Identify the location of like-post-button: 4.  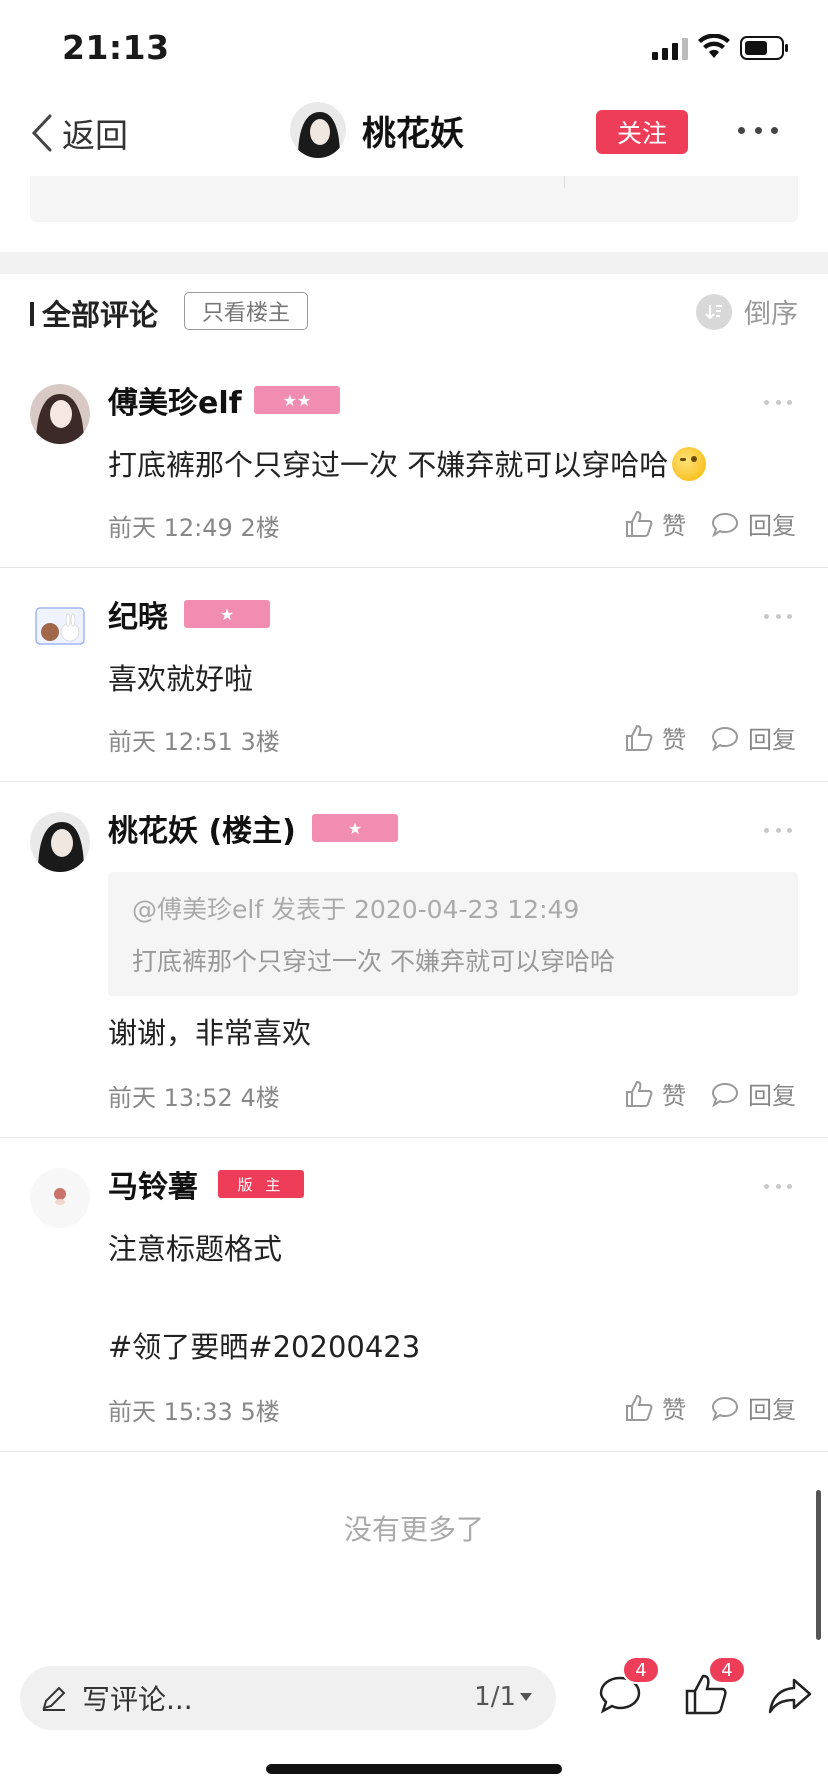
(714, 1687).